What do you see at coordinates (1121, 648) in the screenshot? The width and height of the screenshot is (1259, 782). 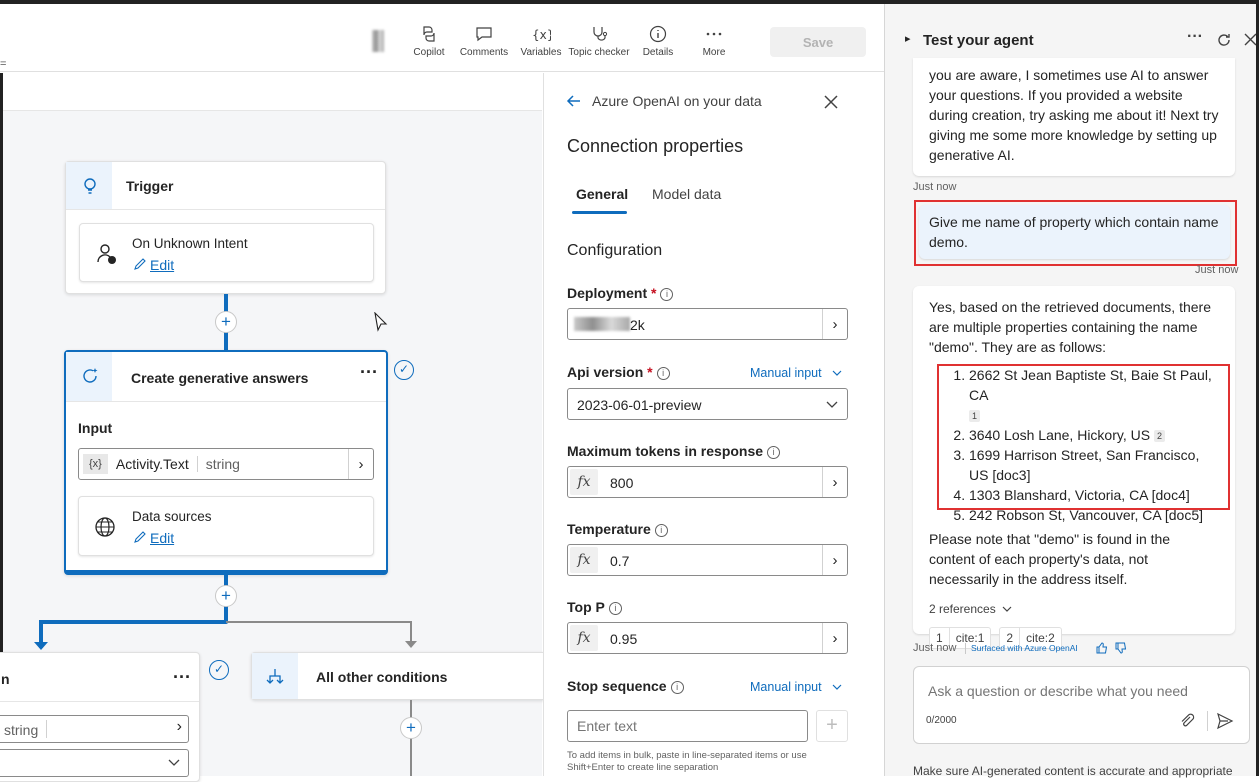 I see `thumbs-down-icon` at bounding box center [1121, 648].